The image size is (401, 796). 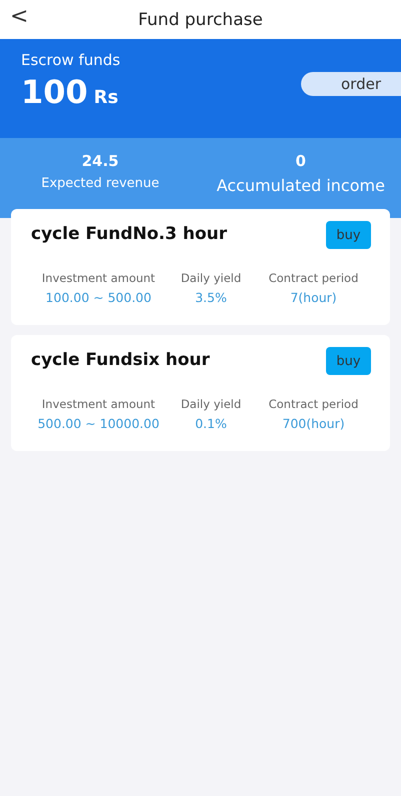 I want to click on order-button: order, so click(x=351, y=84).